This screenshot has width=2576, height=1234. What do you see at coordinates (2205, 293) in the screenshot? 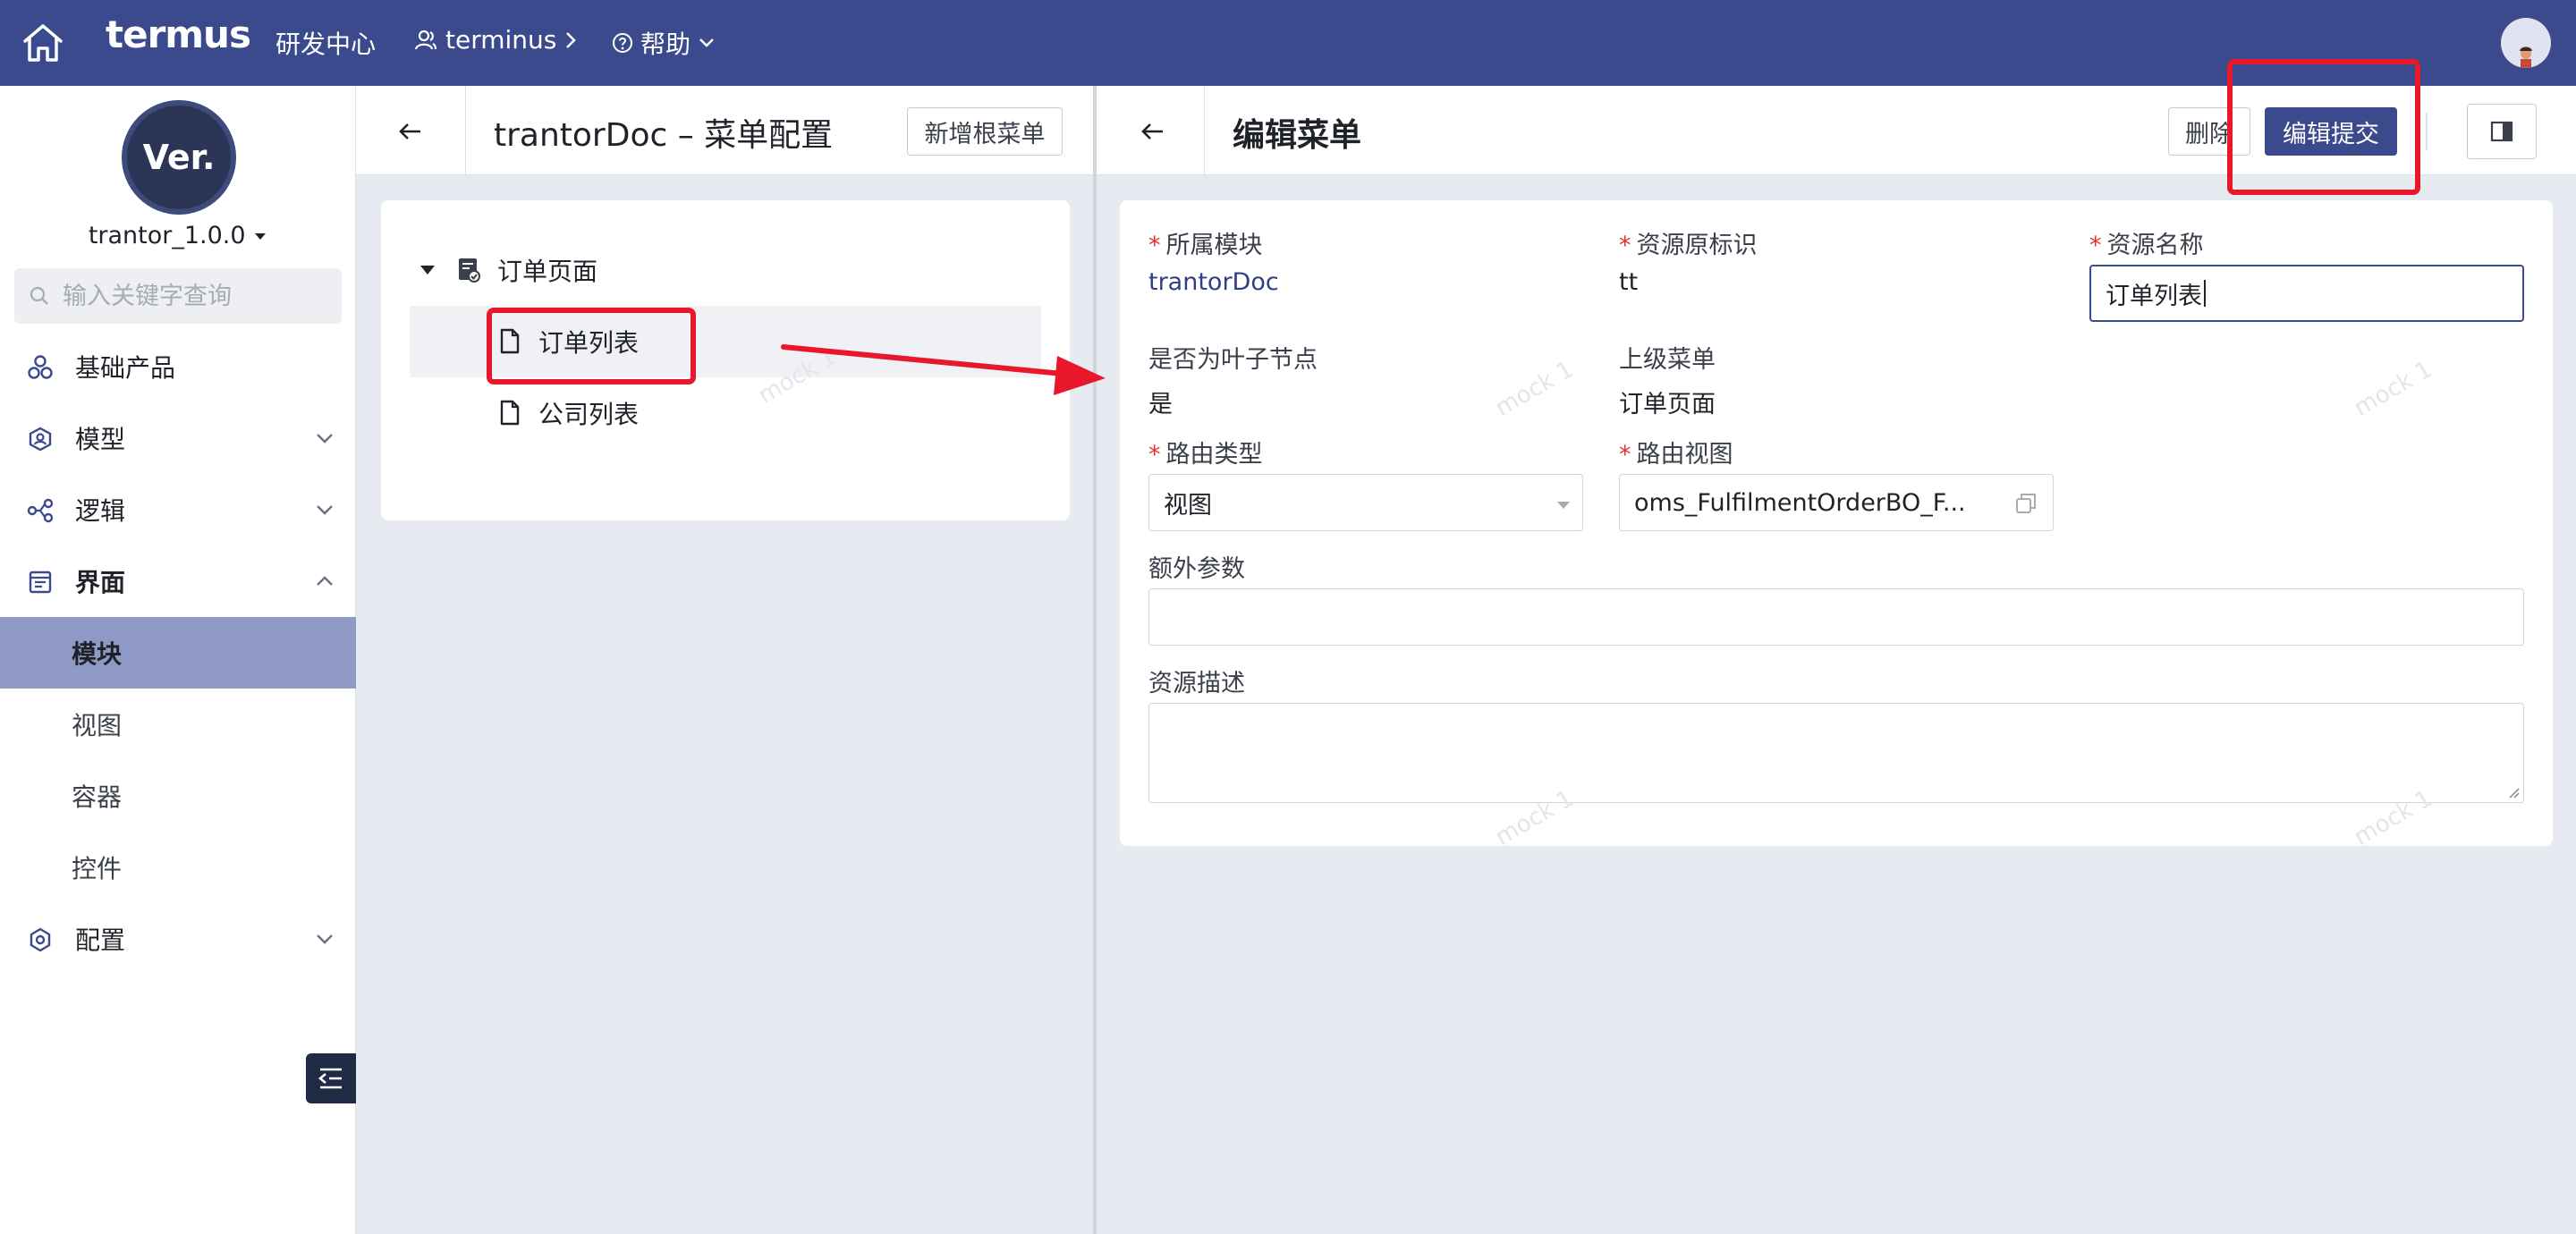
I see `text-cursor` at bounding box center [2205, 293].